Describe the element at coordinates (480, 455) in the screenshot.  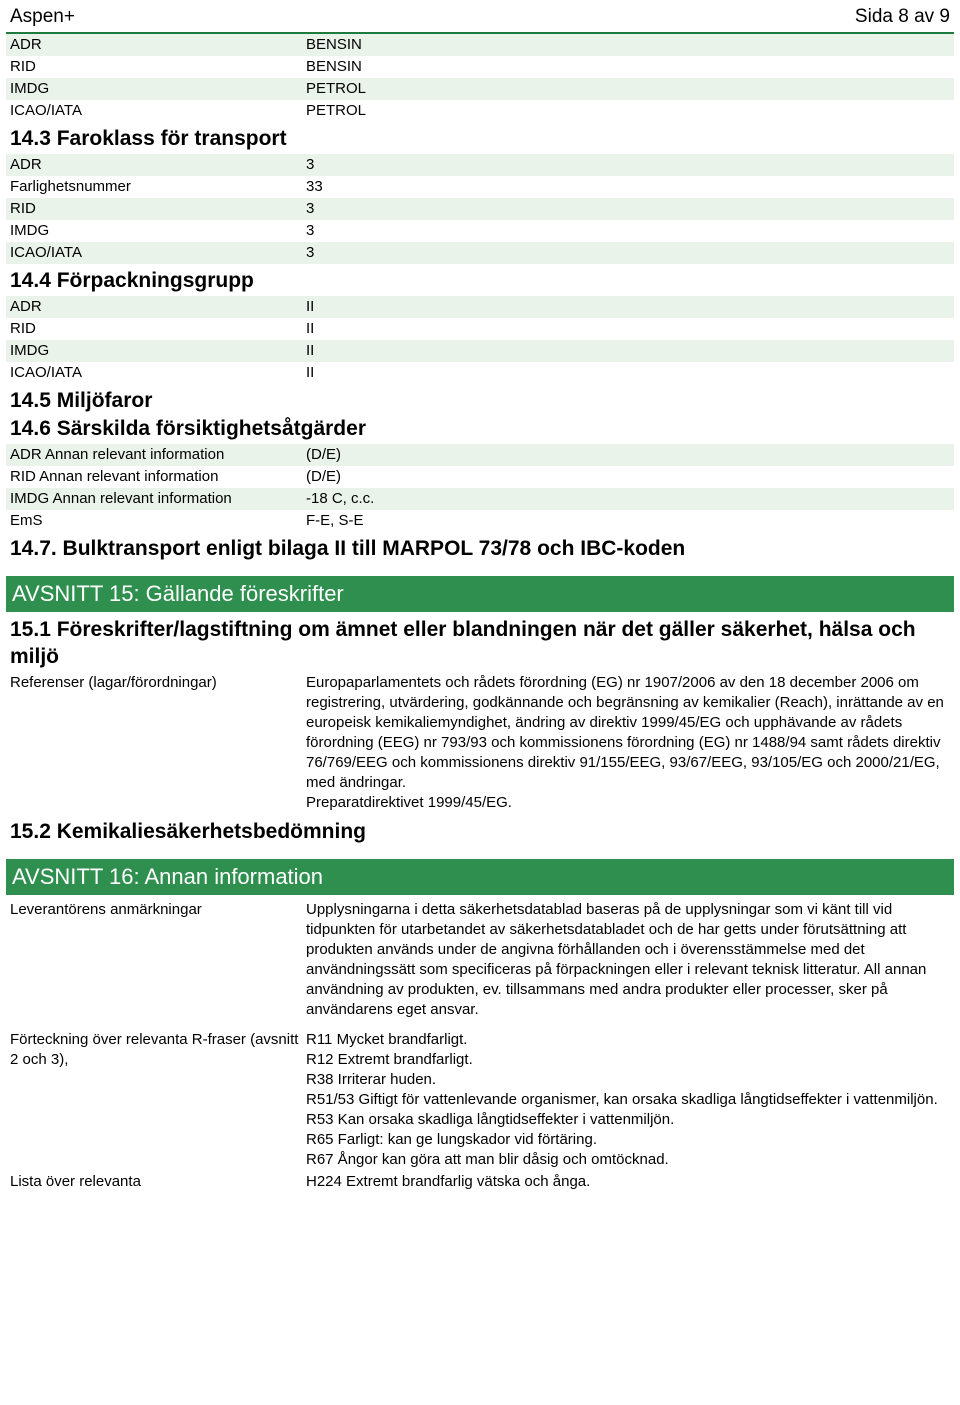
I see `table-row: ADR Annan relevant information (D/E)` at that location.